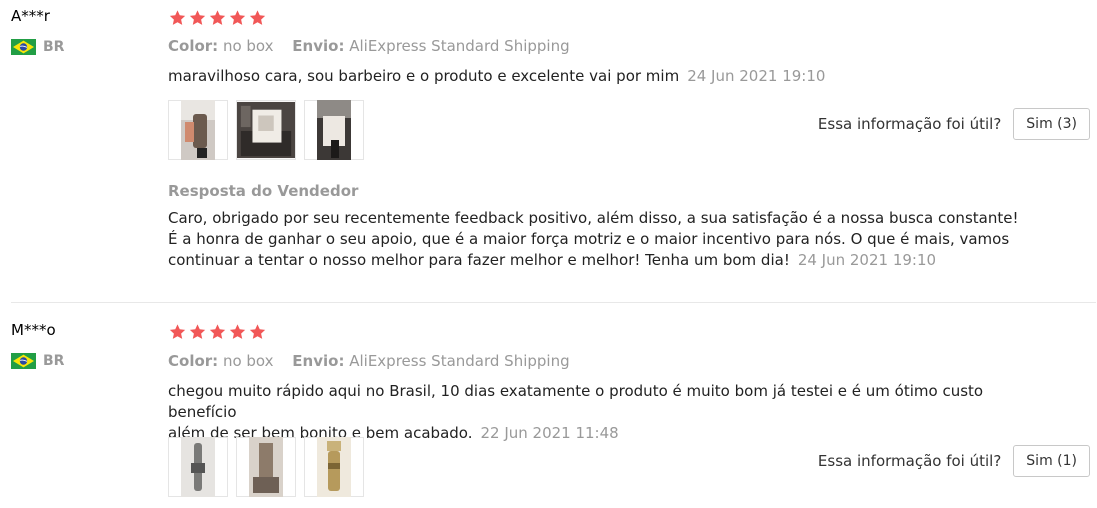 The width and height of the screenshot is (1097, 508). Describe the element at coordinates (30, 16) in the screenshot. I see `reviewer-name: A***r` at that location.